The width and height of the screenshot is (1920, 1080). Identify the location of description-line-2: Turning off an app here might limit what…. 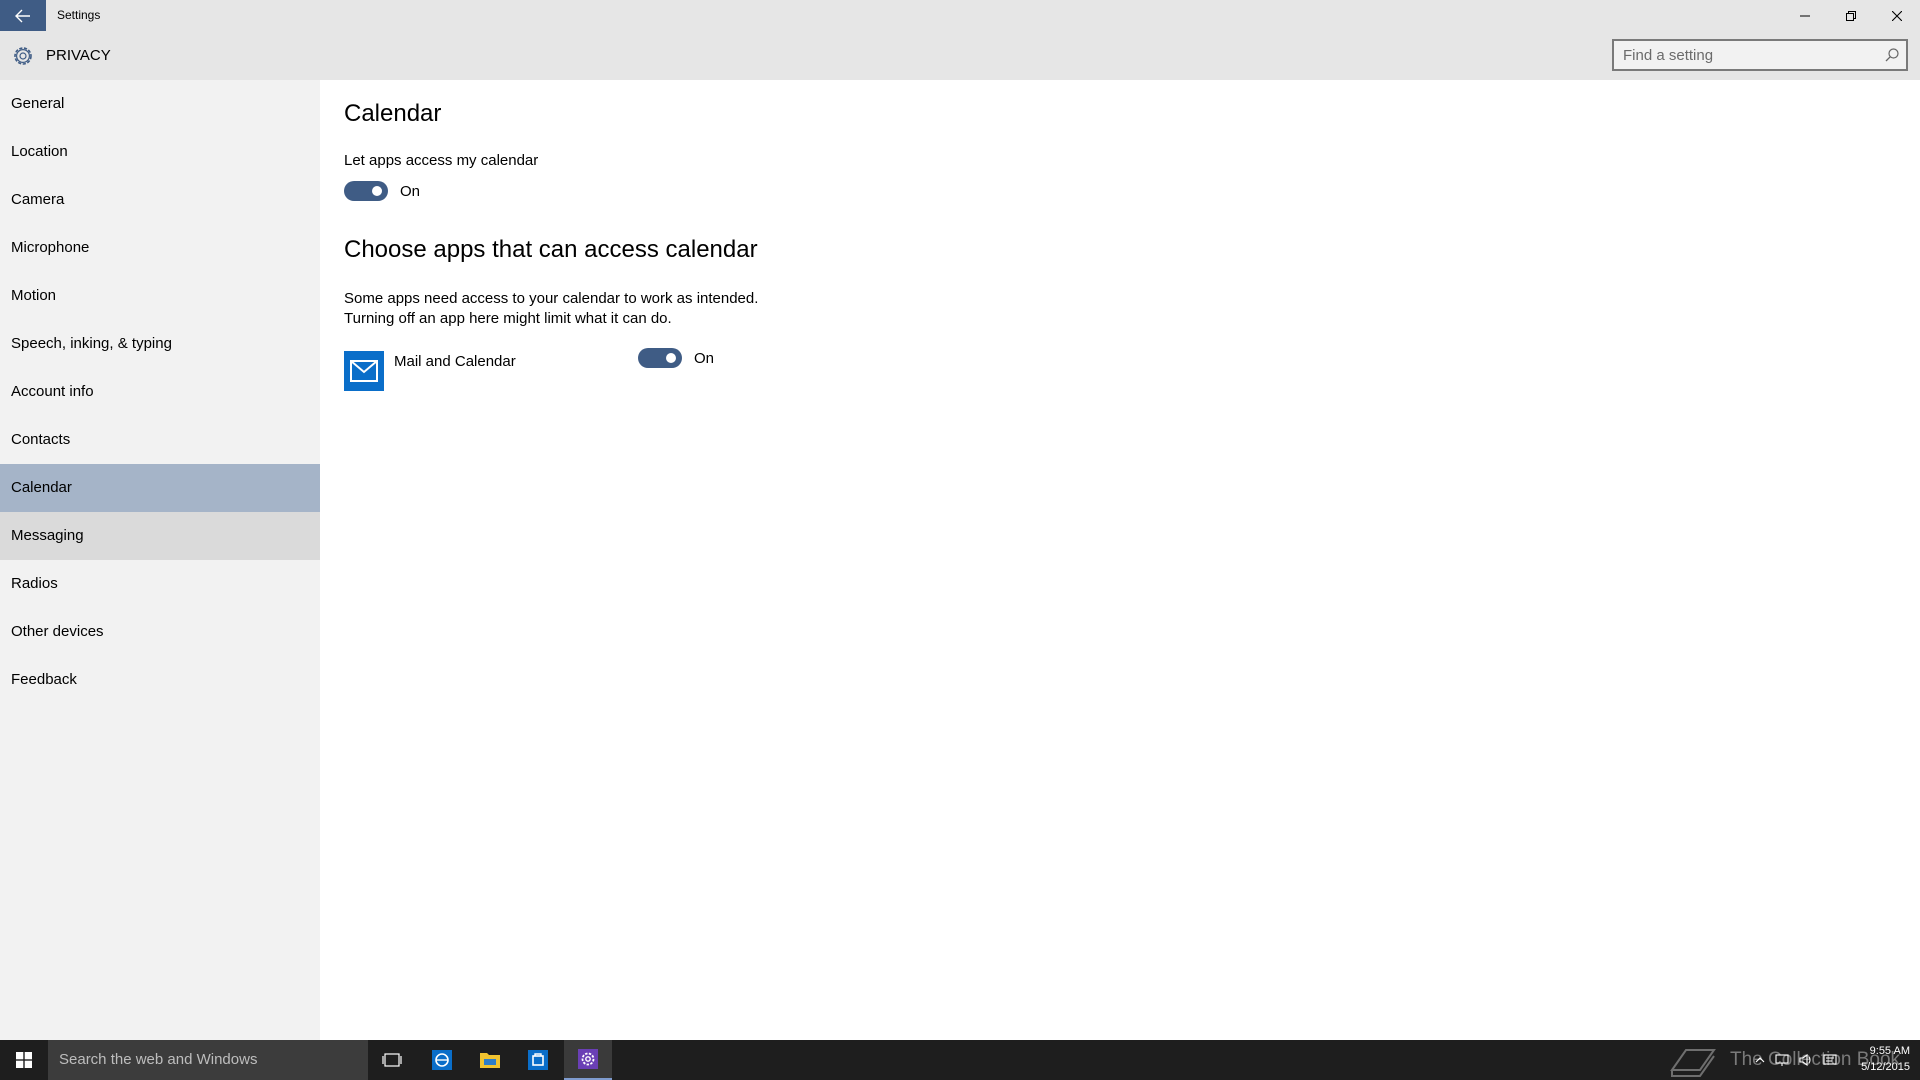
(508, 318).